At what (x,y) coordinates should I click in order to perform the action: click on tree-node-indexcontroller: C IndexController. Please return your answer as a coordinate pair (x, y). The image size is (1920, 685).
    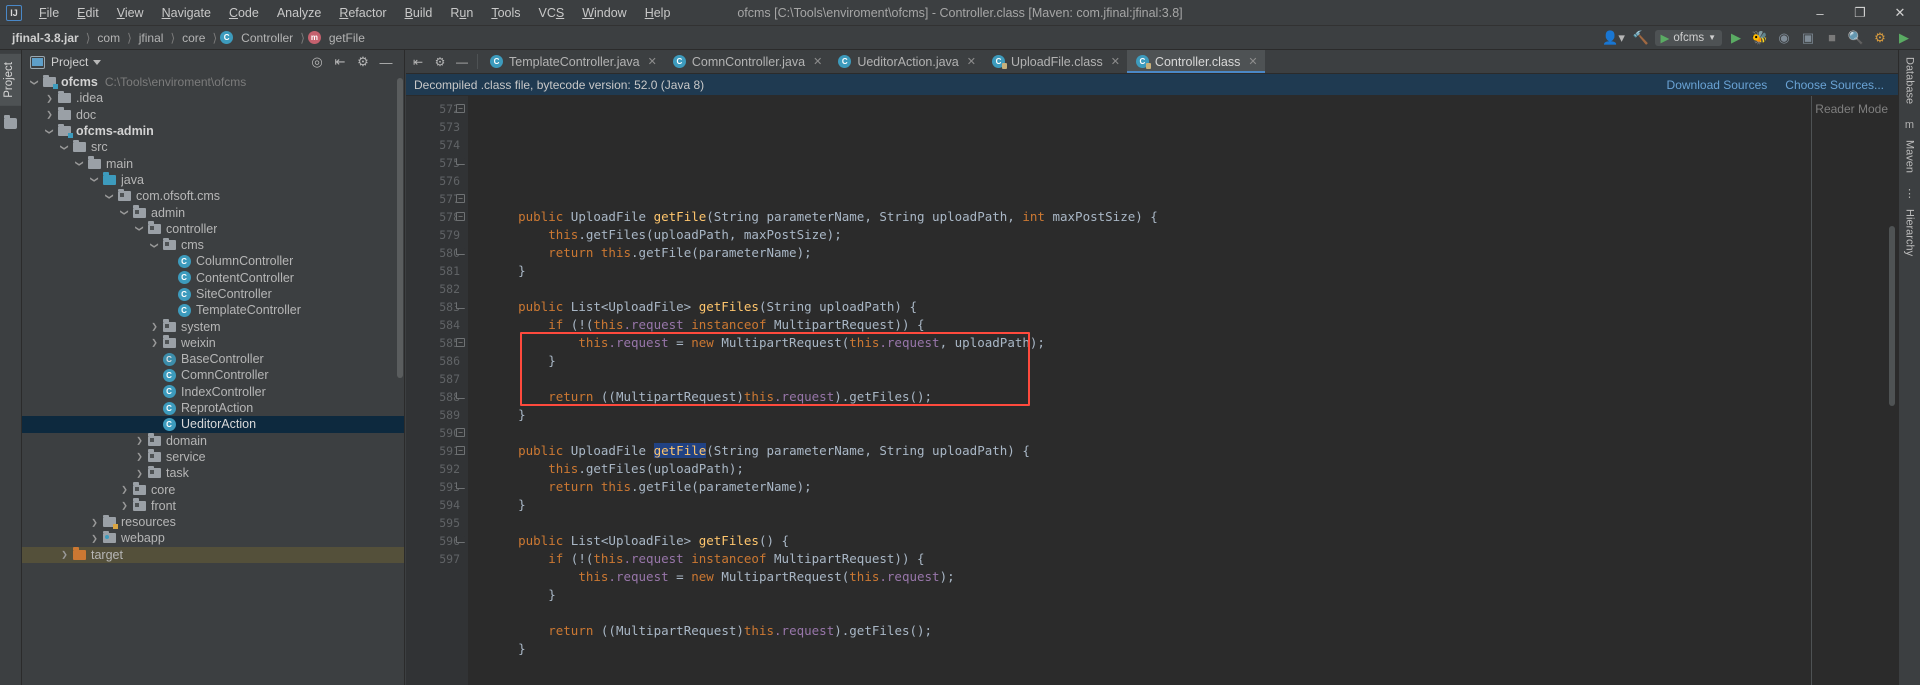
    Looking at the image, I should click on (213, 392).